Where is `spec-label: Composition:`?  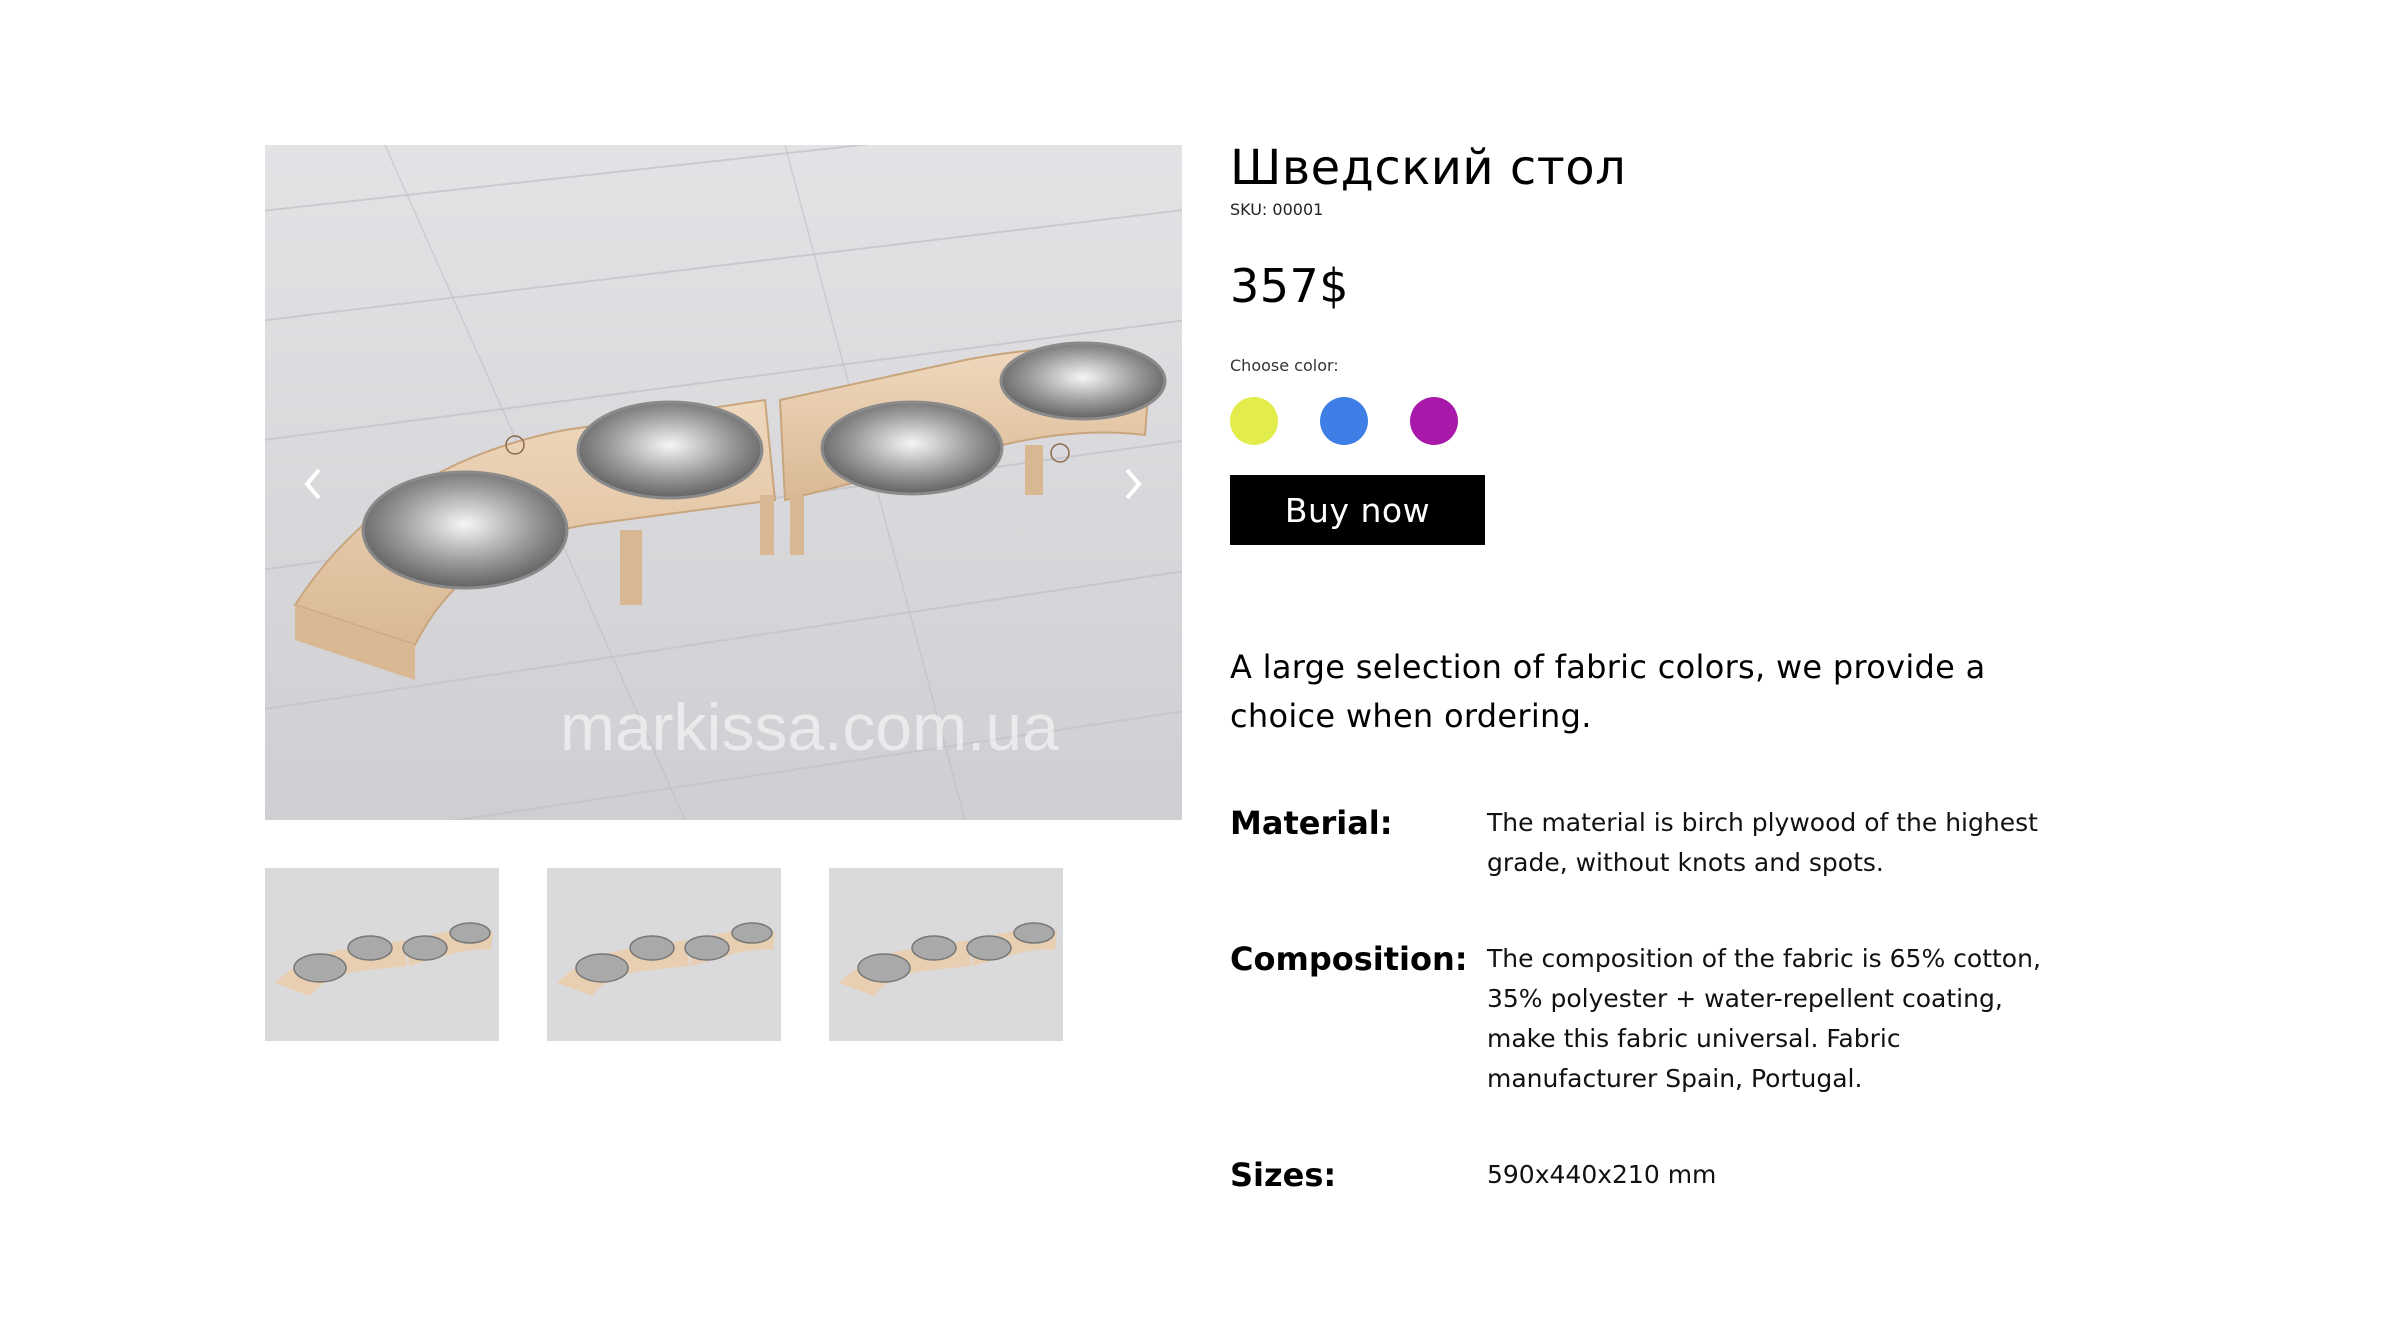 spec-label: Composition: is located at coordinates (1349, 959).